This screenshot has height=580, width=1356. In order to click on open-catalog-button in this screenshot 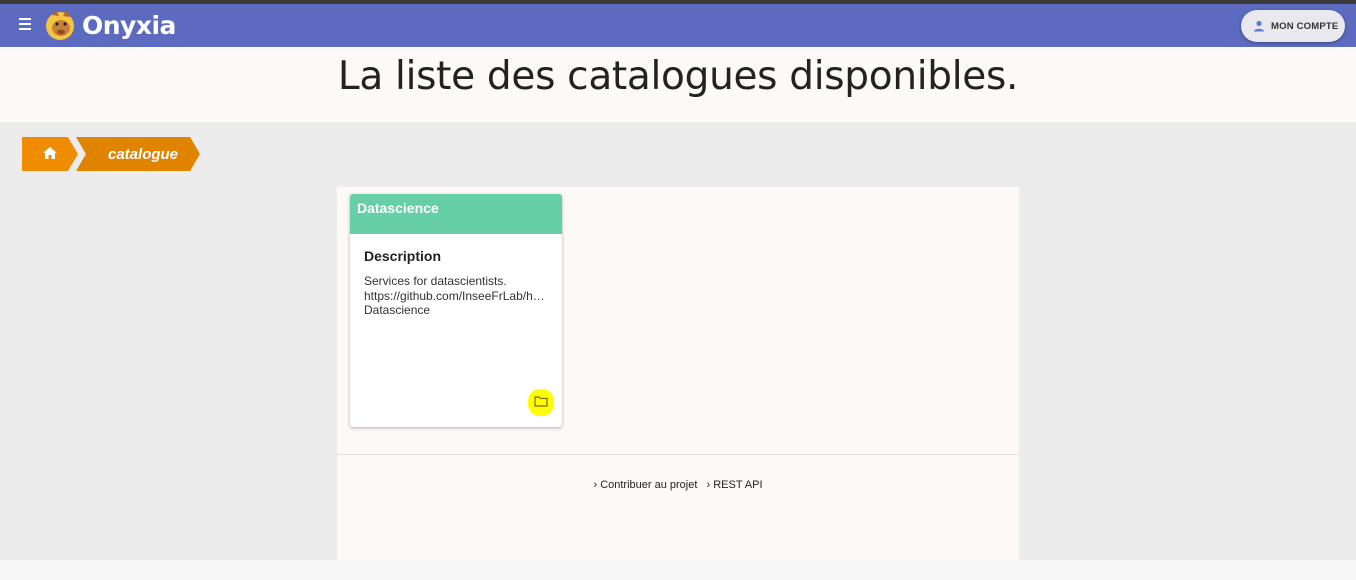, I will do `click(541, 403)`.